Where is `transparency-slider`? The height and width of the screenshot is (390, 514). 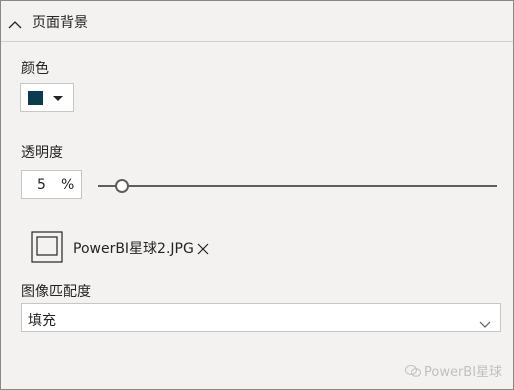
transparency-slider is located at coordinates (297, 186).